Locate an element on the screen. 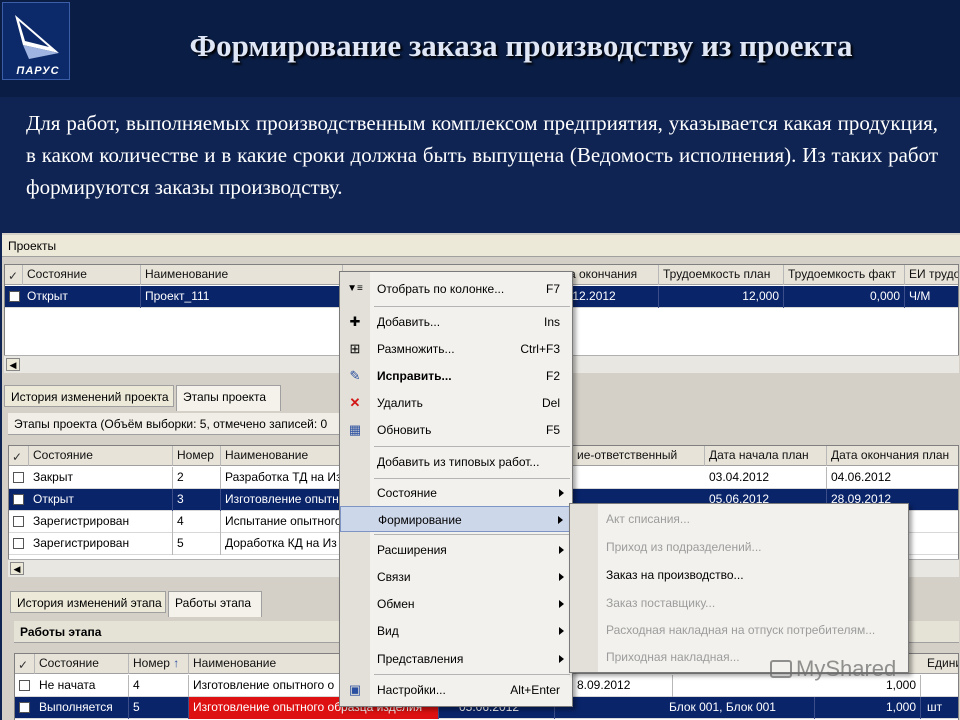  menu-item-add: ✚ Добавить... Ins is located at coordinates (456, 322).